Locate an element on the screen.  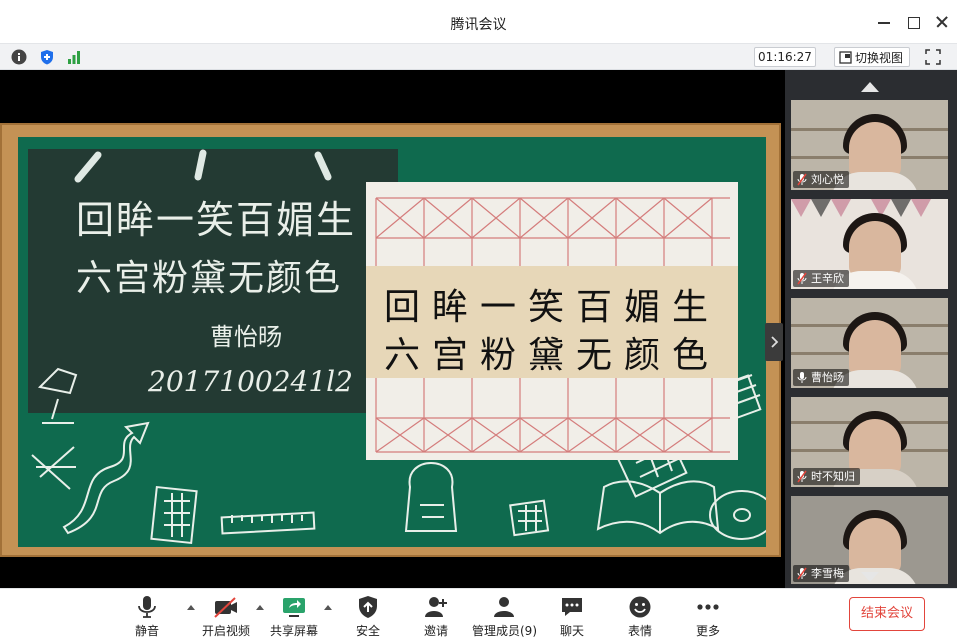
meeting-info-bar: 01:16:27 切换视图 is located at coordinates (478, 57).